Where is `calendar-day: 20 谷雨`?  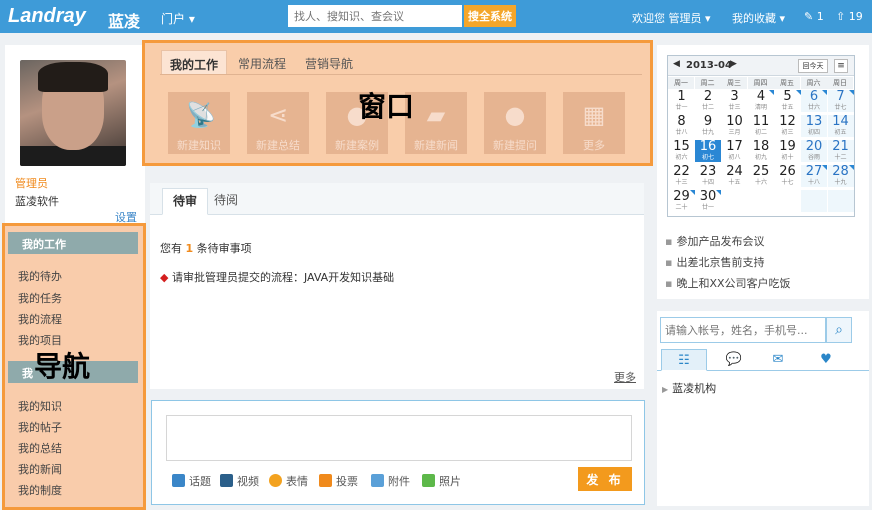
calendar-day: 20 谷雨 is located at coordinates (814, 151).